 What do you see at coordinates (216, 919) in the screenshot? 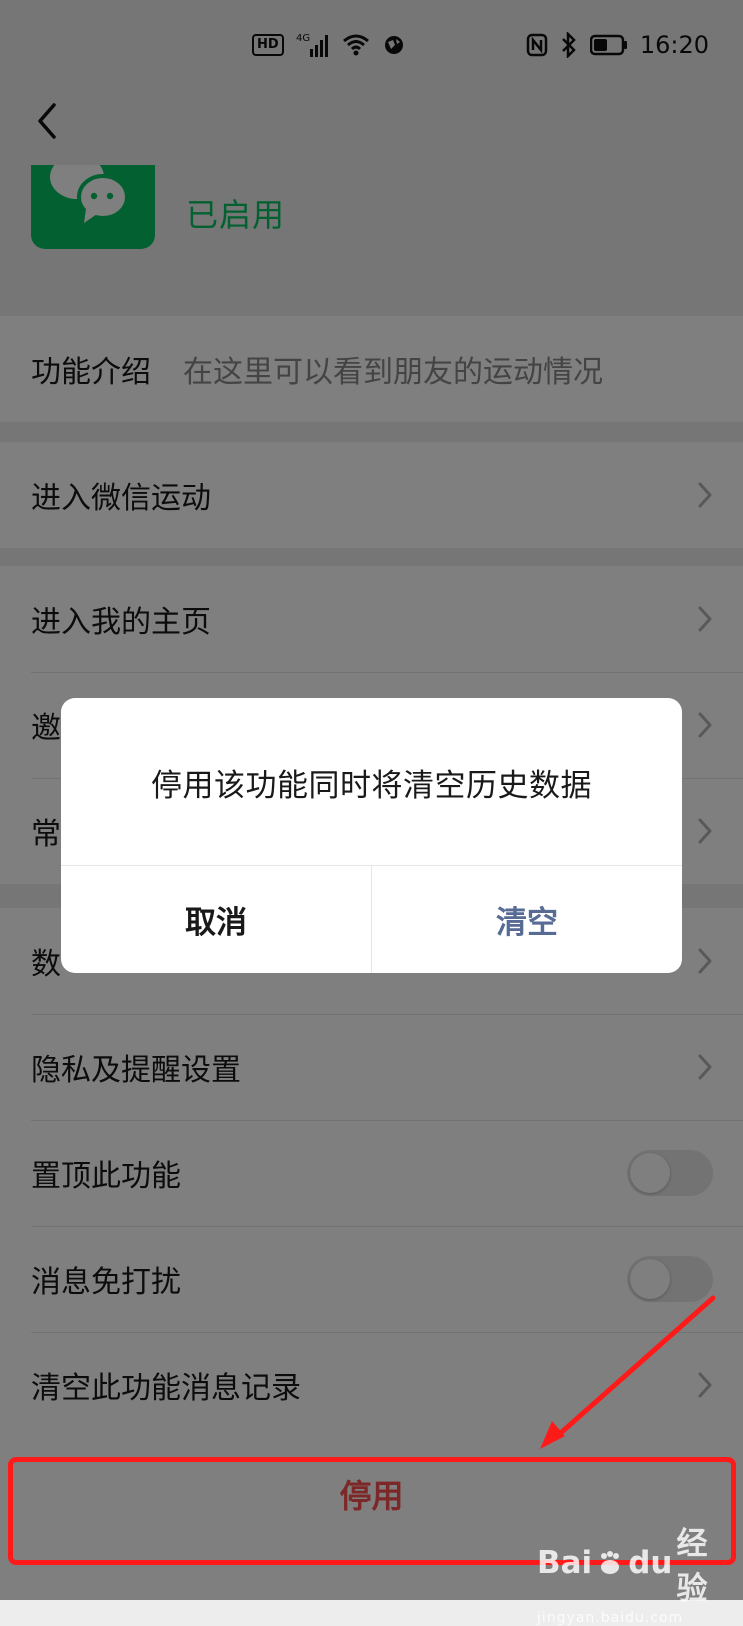
I see `cancel-button: 取消` at bounding box center [216, 919].